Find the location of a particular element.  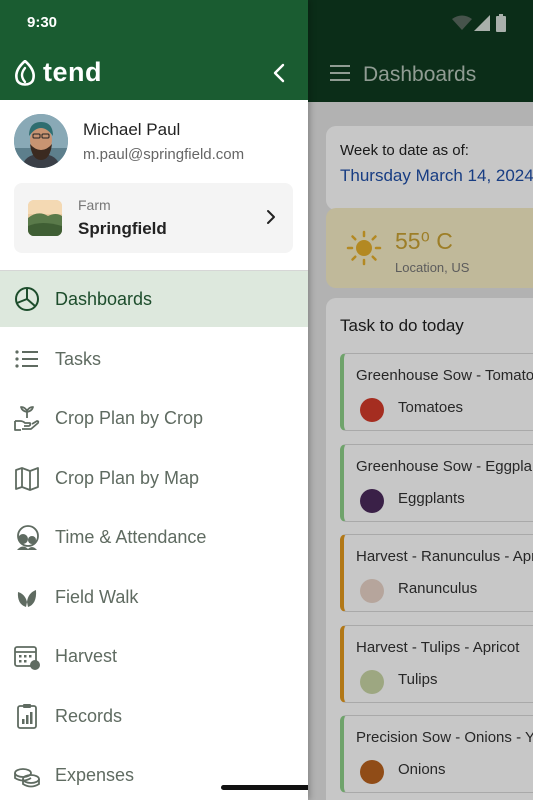

nav-item-label: Harvest is located at coordinates (86, 656).